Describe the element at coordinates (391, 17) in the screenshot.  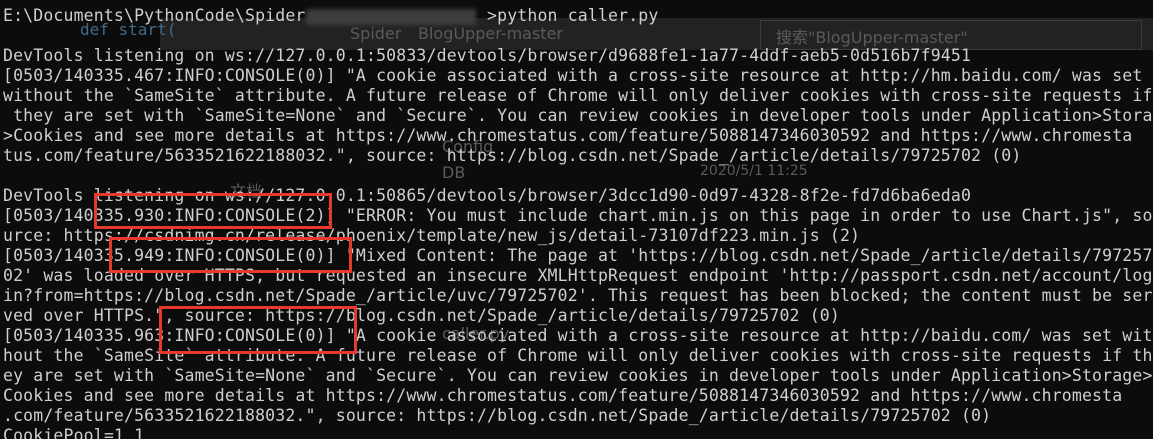
I see `redacted-path` at that location.